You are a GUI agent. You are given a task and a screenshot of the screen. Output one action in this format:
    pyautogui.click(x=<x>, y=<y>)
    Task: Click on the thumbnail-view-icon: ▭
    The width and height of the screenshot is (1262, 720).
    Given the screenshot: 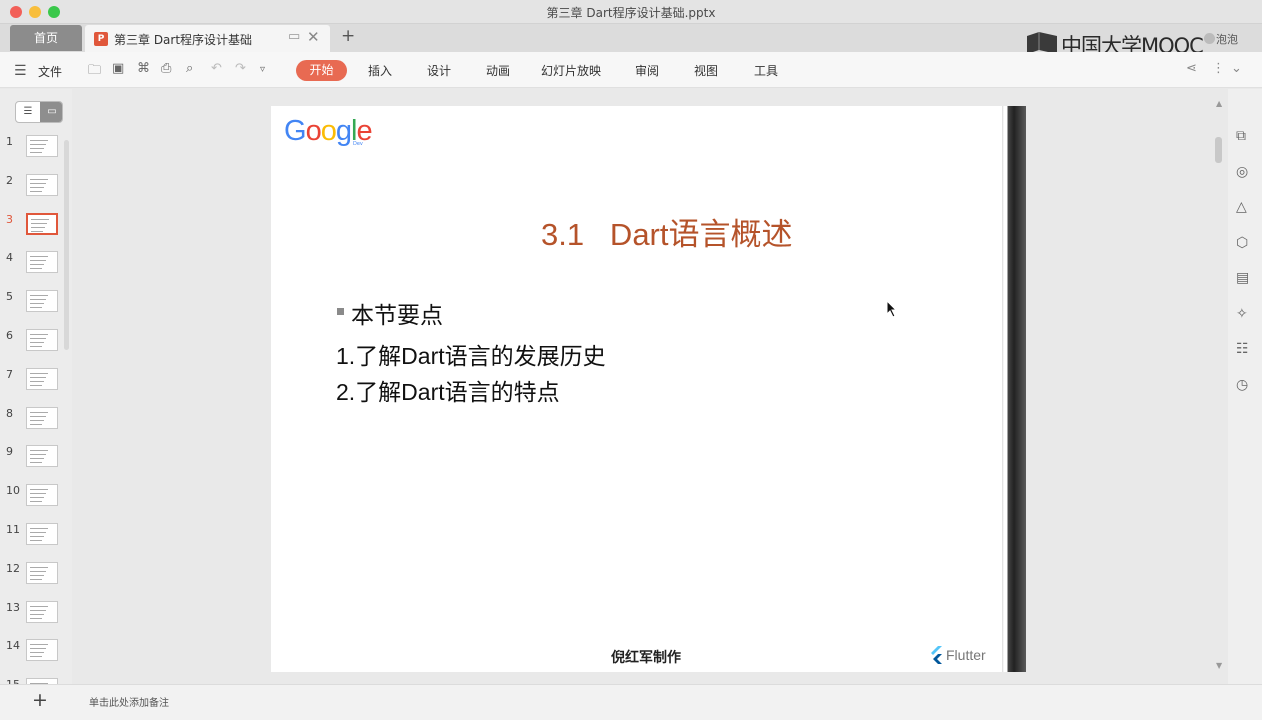 What is the action you would take?
    pyautogui.click(x=51, y=112)
    